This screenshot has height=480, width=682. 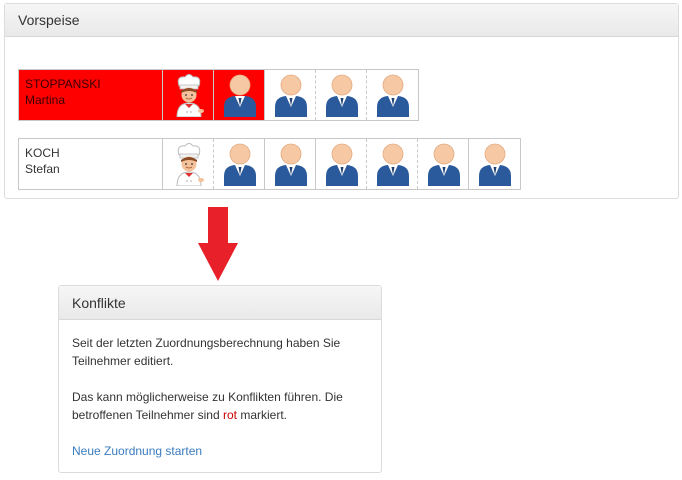 What do you see at coordinates (42, 153) in the screenshot?
I see `team-surname: KOCH` at bounding box center [42, 153].